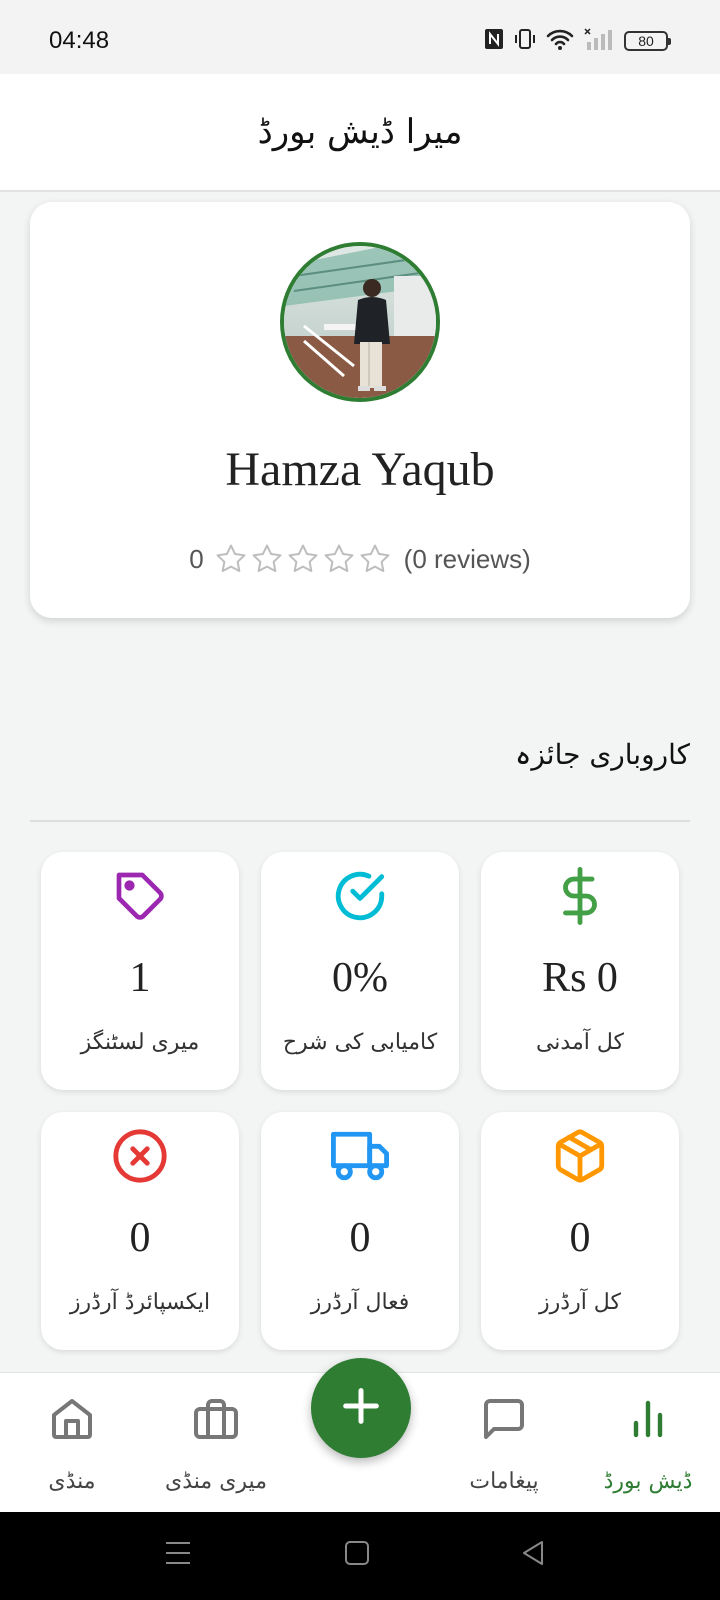 This screenshot has height=1600, width=720. Describe the element at coordinates (494, 41) in the screenshot. I see `nfc-icon` at that location.